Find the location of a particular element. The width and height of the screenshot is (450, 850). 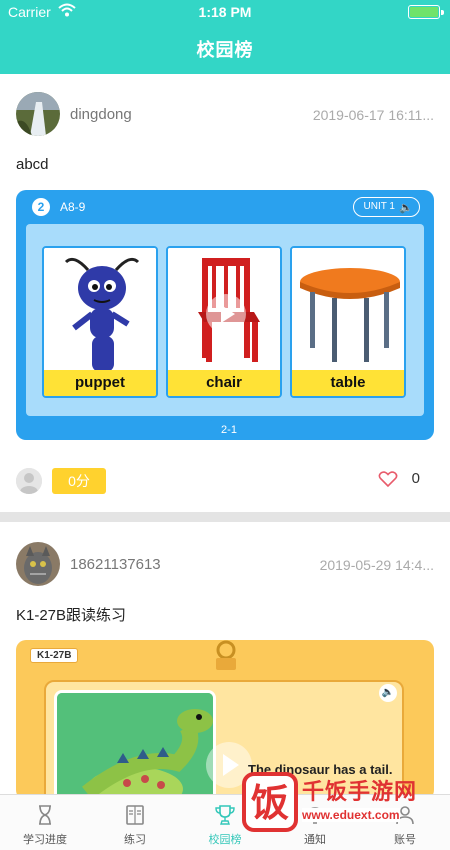

reviewer-avatar is located at coordinates (29, 481).